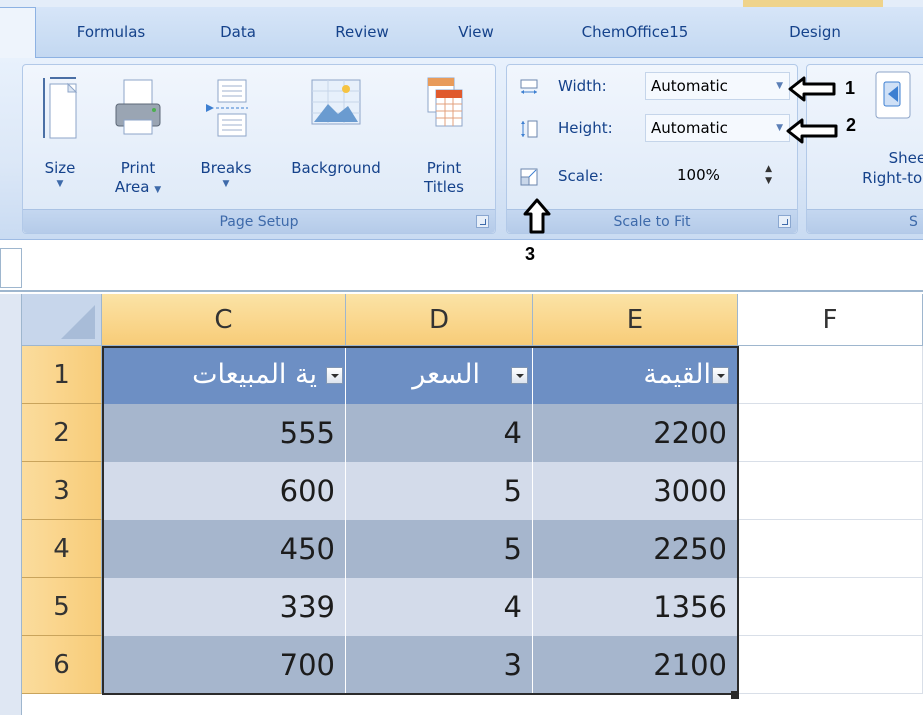 The image size is (923, 715). What do you see at coordinates (226, 184) in the screenshot?
I see `breaks-dropdown-icon: ▼` at bounding box center [226, 184].